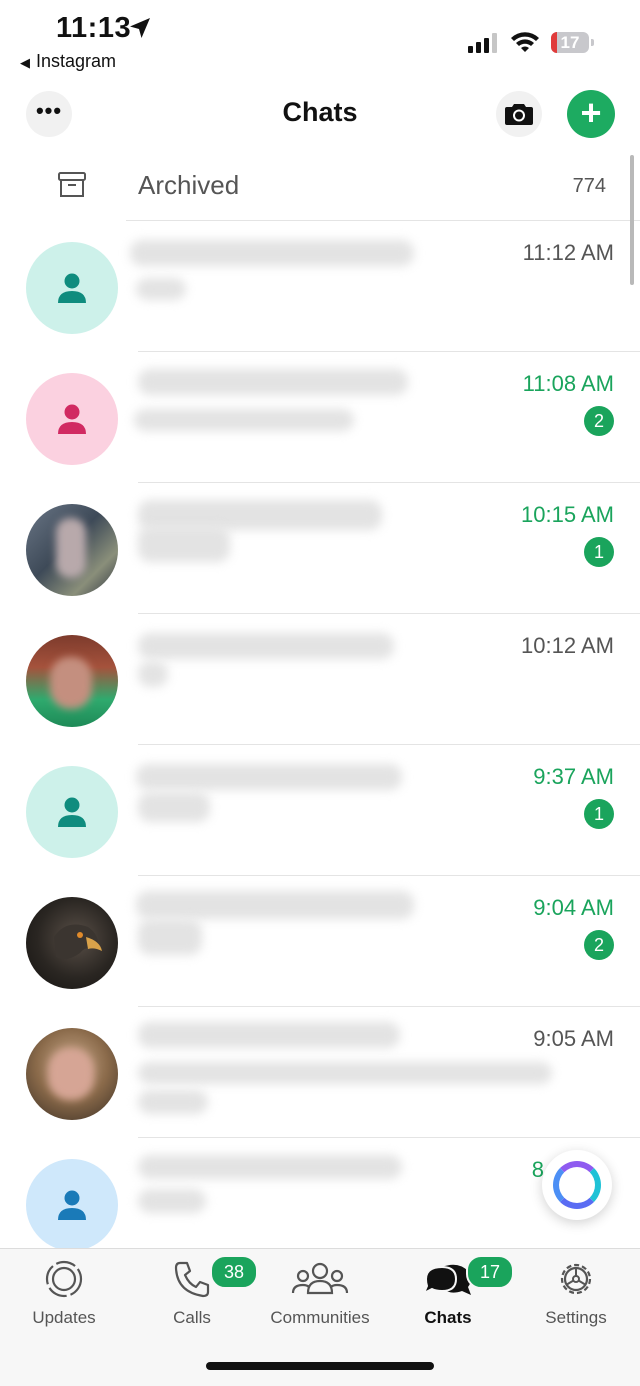 The height and width of the screenshot is (1386, 640). I want to click on tab-updates: Updates, so click(64, 1294).